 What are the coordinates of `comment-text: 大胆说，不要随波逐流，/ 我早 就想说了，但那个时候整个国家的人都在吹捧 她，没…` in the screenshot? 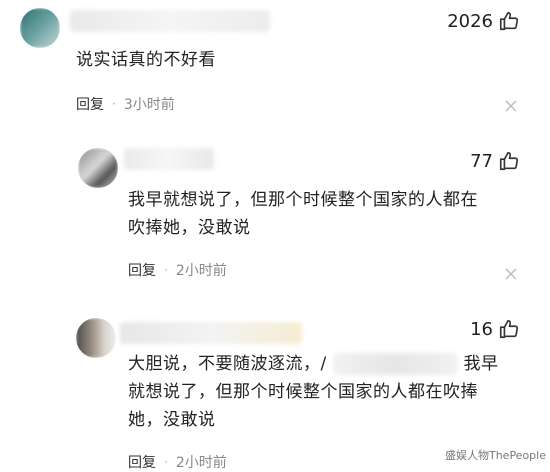 It's located at (328, 392).